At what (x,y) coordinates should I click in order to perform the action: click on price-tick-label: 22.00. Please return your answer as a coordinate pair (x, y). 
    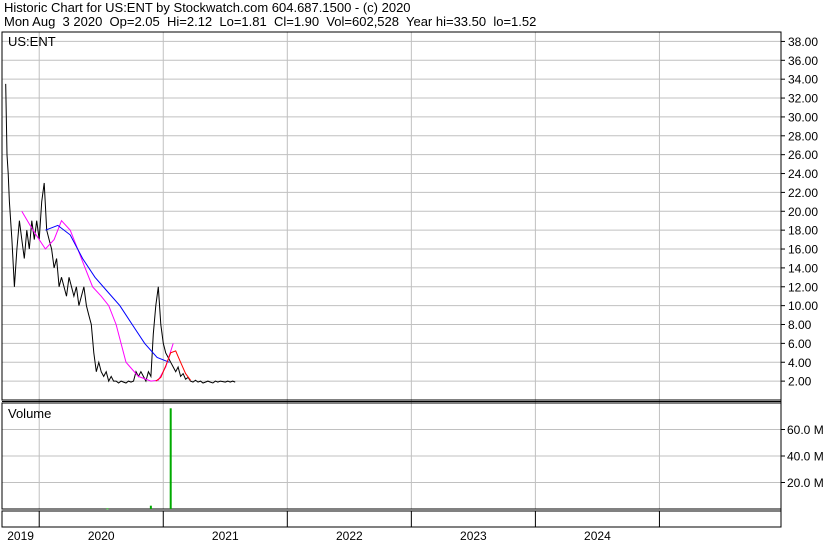
    Looking at the image, I should click on (803, 193).